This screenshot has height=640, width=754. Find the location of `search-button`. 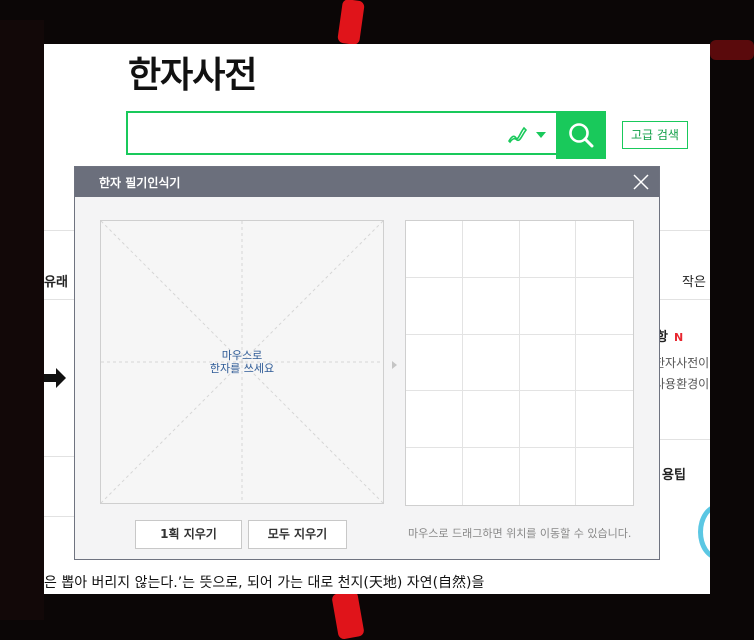

search-button is located at coordinates (581, 135).